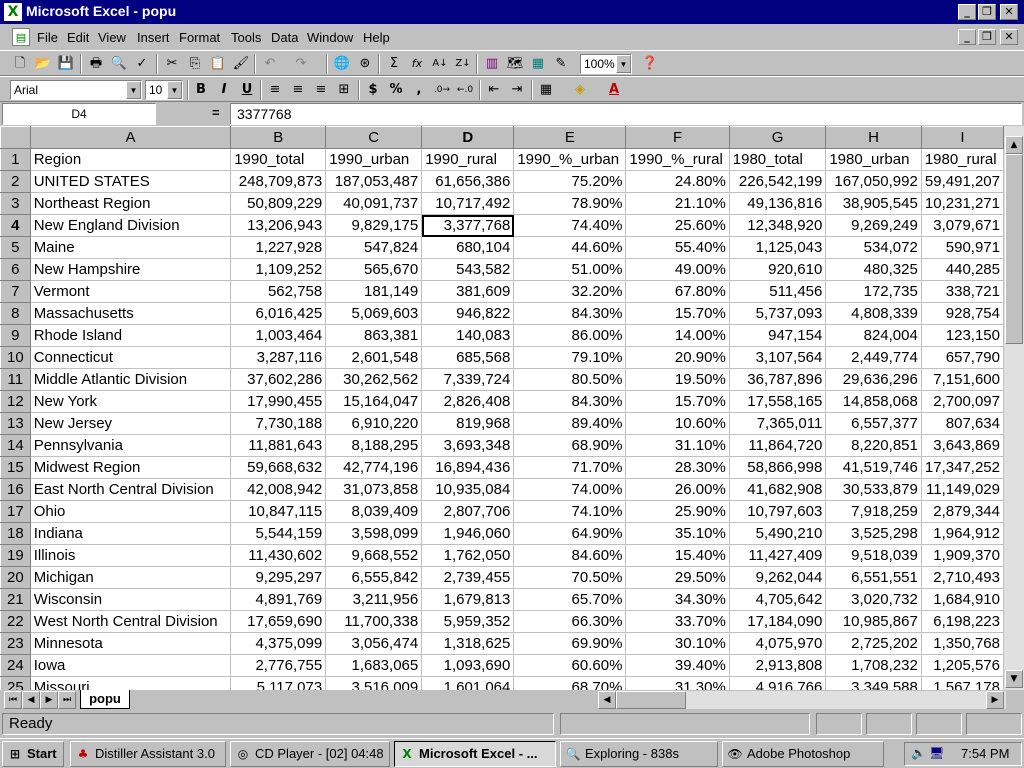 The height and width of the screenshot is (768, 1024). I want to click on row-header: 15, so click(15, 467).